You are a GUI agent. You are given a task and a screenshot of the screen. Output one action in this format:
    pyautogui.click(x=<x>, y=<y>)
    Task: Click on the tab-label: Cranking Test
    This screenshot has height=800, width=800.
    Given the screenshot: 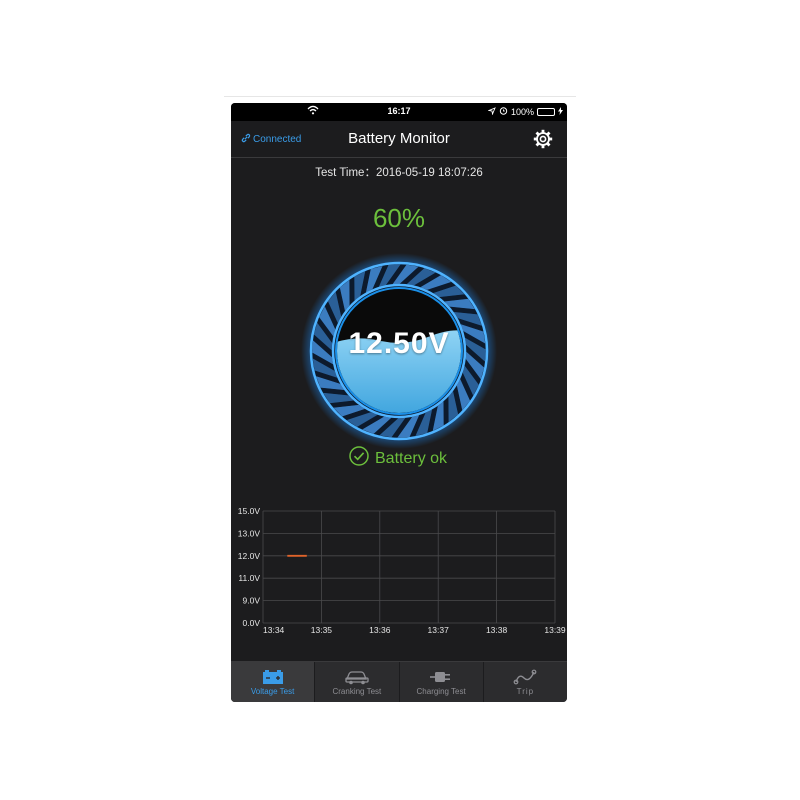 What is the action you would take?
    pyautogui.click(x=357, y=691)
    